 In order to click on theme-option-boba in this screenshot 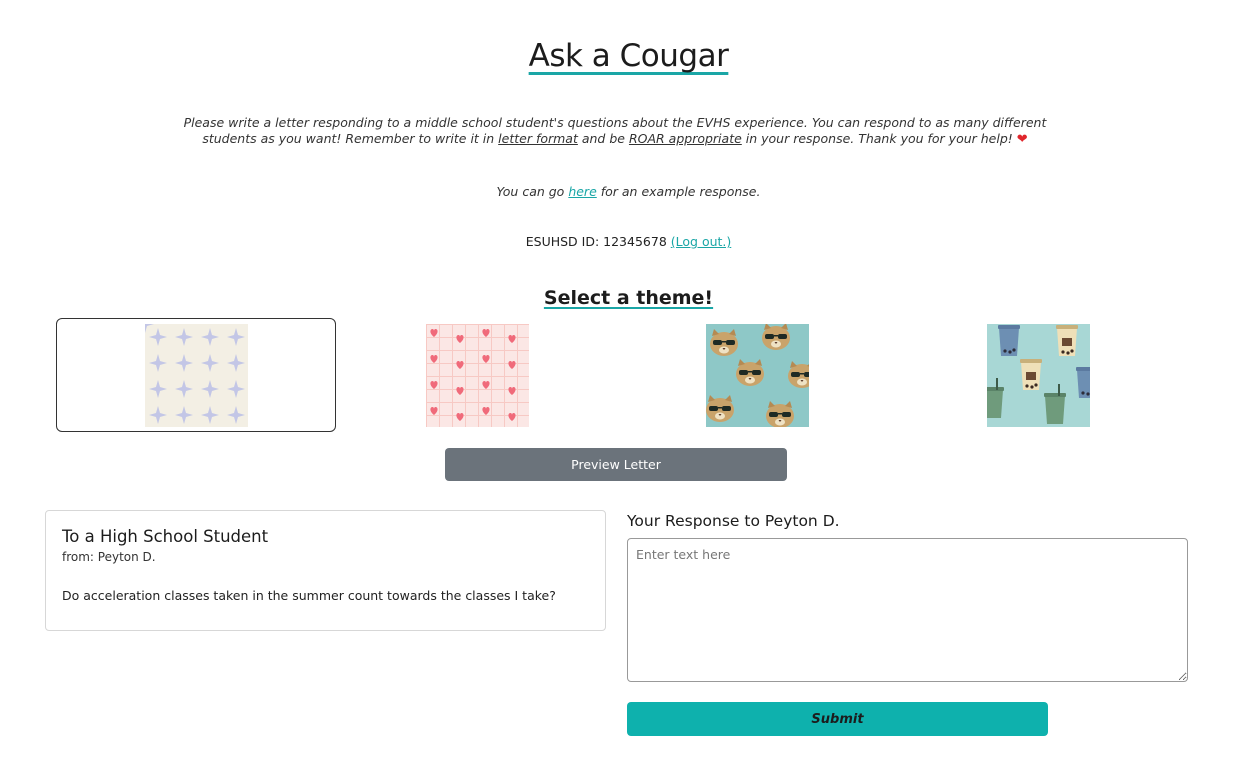, I will do `click(1038, 375)`.